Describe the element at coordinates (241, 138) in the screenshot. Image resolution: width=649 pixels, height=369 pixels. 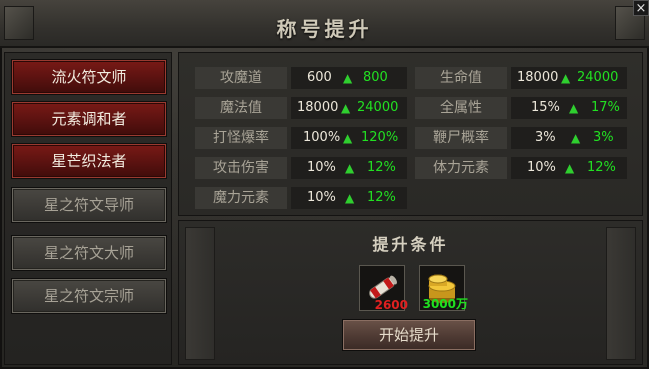
I see `stat-label: 打怪爆率` at that location.